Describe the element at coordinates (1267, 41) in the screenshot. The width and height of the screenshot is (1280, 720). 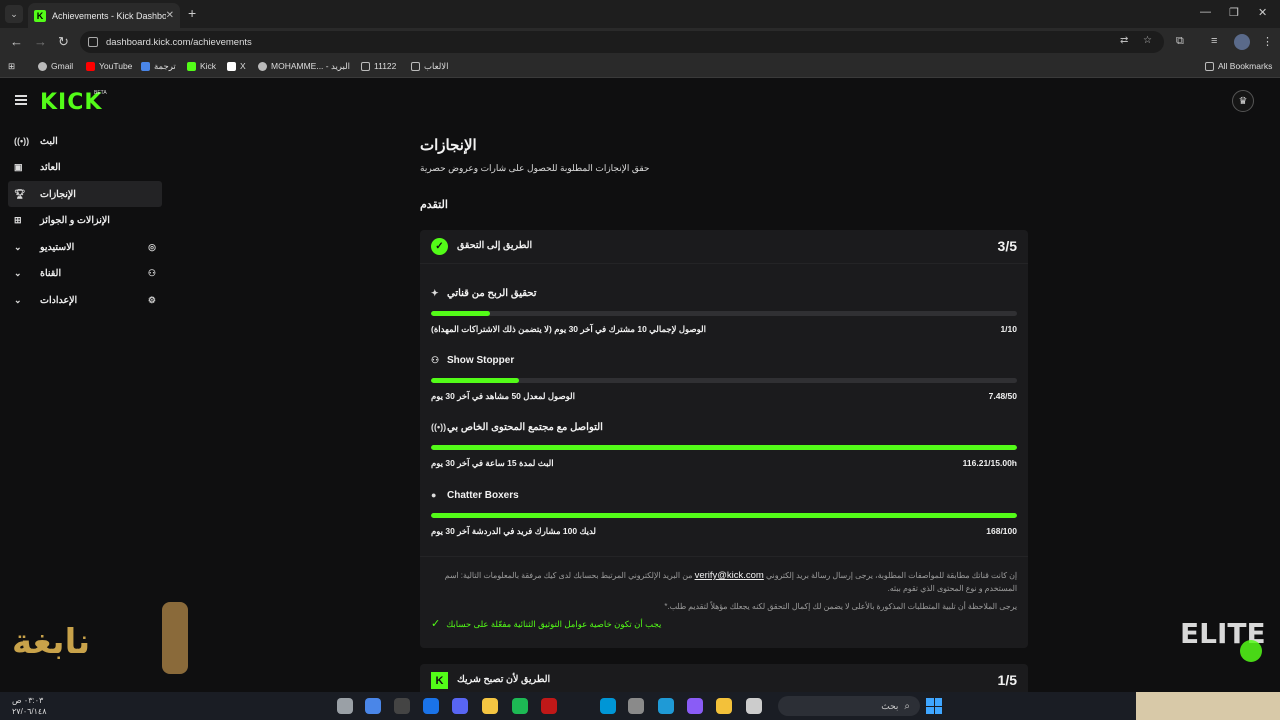
I see `menu-icon: ⋮` at that location.